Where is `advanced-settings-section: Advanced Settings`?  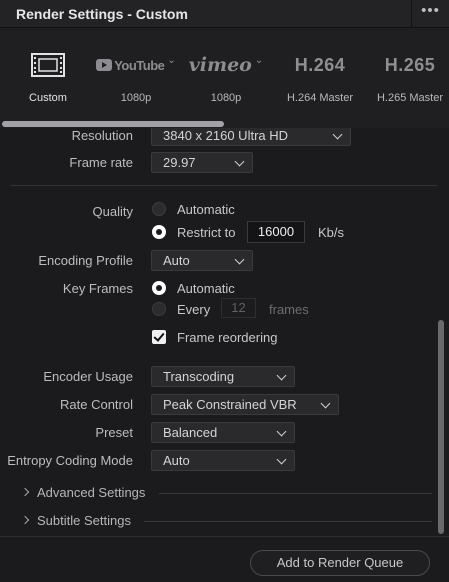 advanced-settings-section: Advanced Settings is located at coordinates (226, 494).